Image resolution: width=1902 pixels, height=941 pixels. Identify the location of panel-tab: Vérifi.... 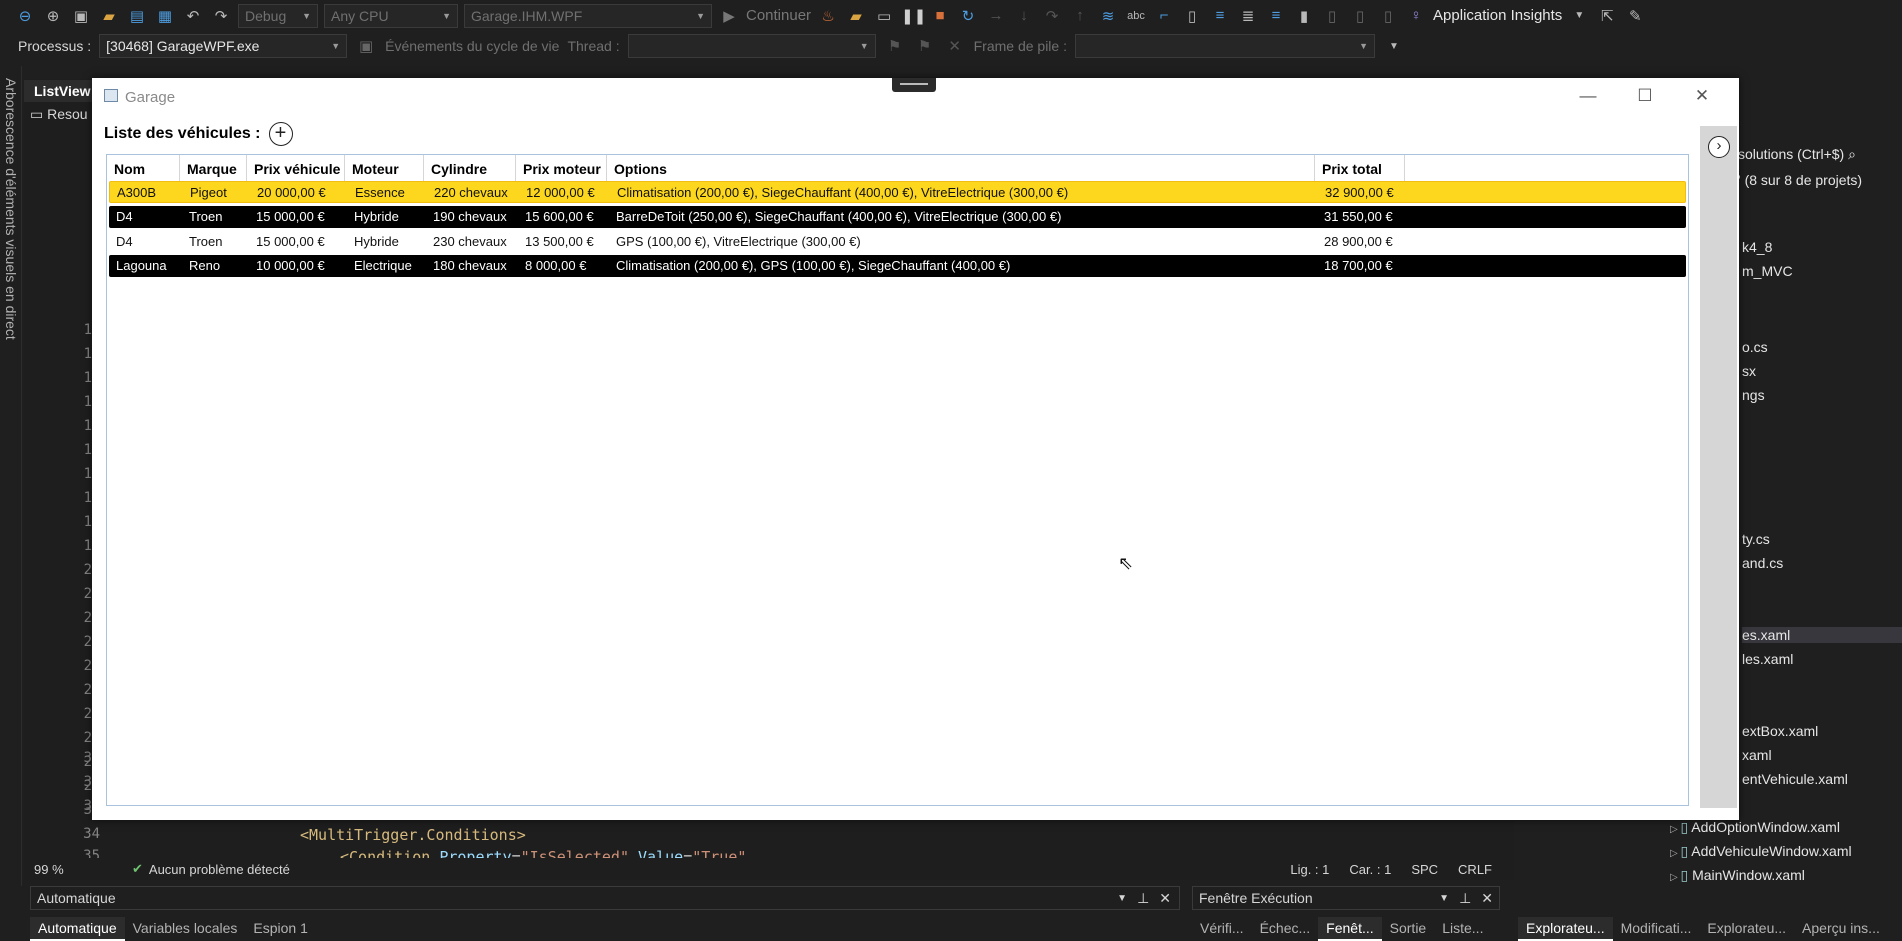
(1222, 929).